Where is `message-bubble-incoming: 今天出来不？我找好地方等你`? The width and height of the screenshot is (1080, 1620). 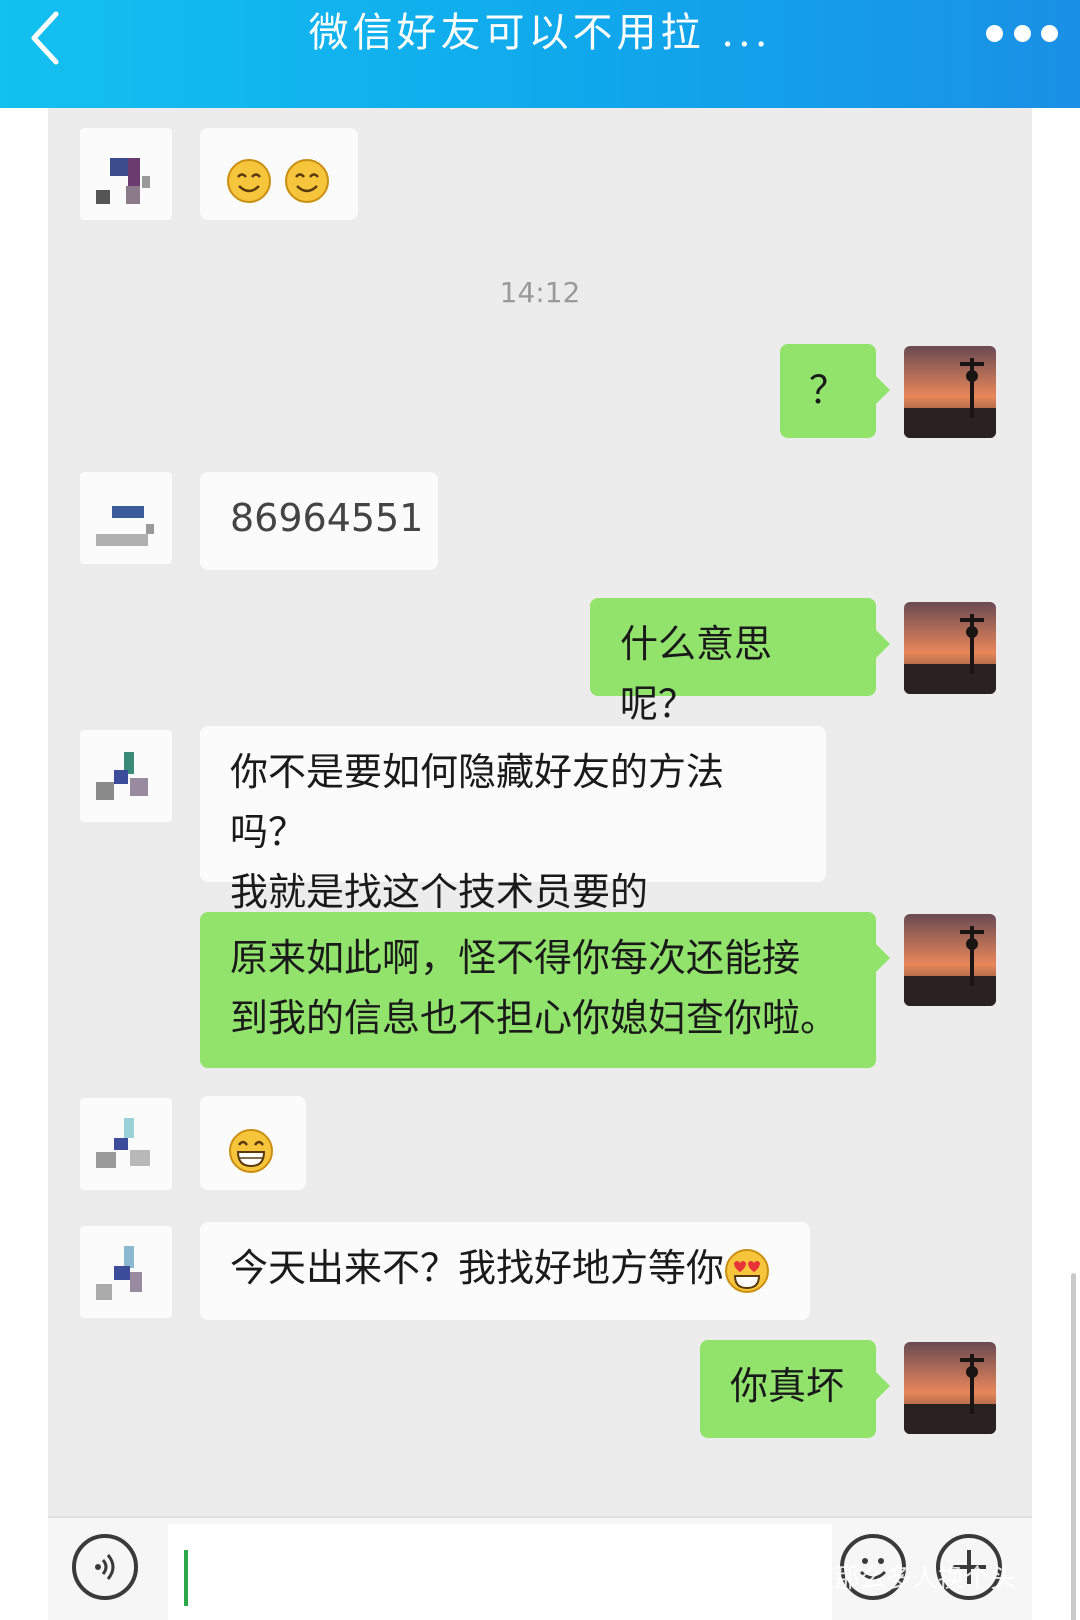
message-bubble-incoming: 今天出来不？我找好地方等你 is located at coordinates (505, 1271).